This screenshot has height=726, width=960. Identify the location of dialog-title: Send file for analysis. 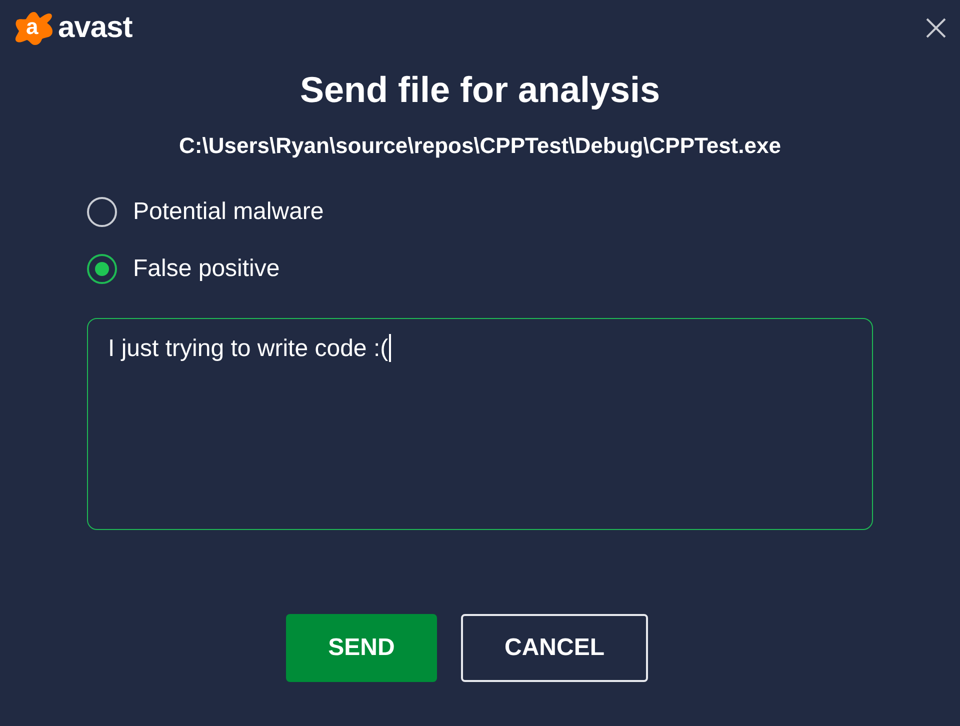
(480, 90).